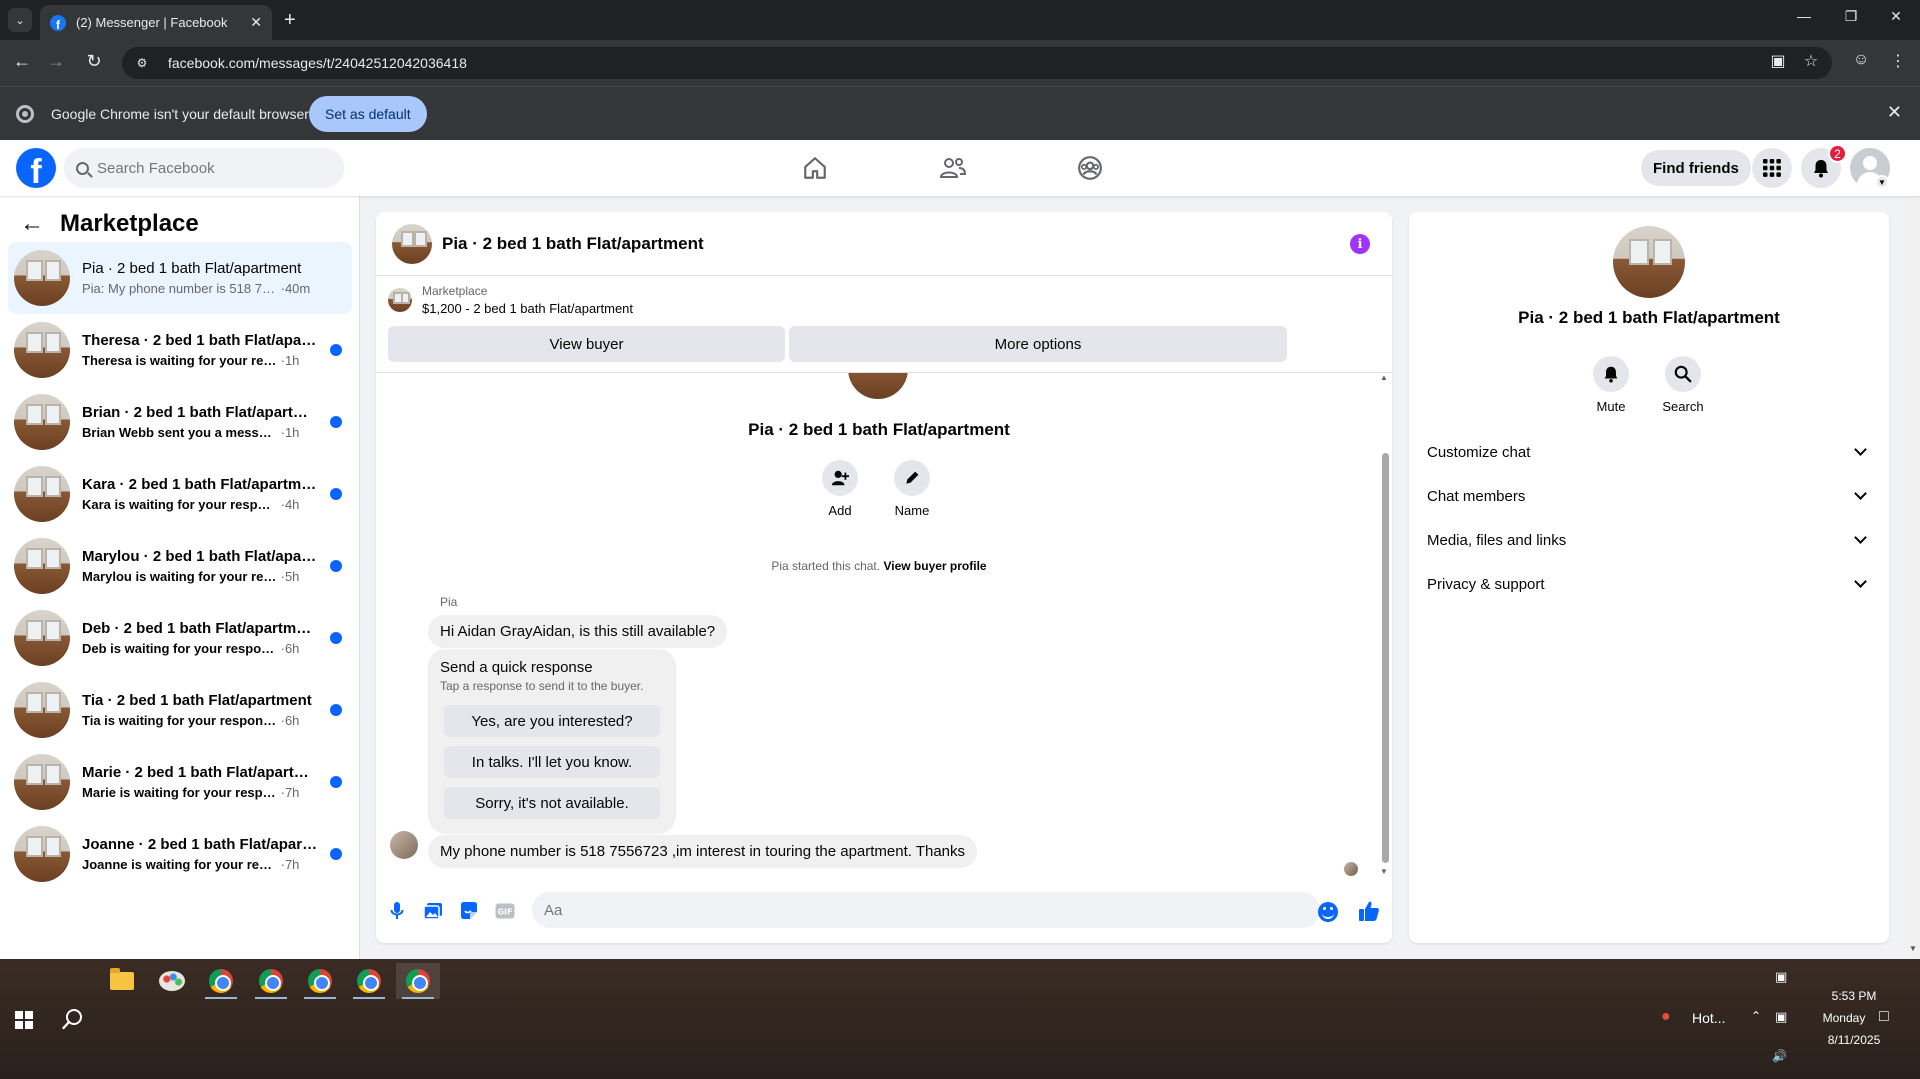 The height and width of the screenshot is (1079, 1920). What do you see at coordinates (934, 566) in the screenshot?
I see `view-buyer-profile-link: View buyer profile` at bounding box center [934, 566].